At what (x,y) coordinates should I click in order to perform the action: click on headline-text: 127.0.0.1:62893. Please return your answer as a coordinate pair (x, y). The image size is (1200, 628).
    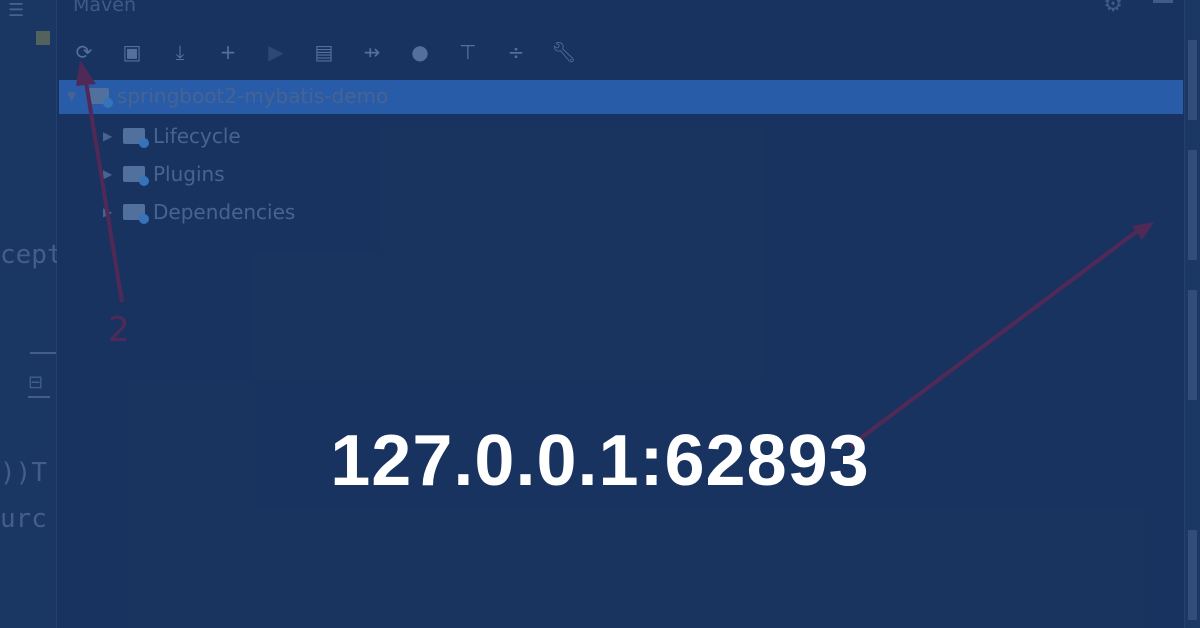
    Looking at the image, I should click on (600, 461).